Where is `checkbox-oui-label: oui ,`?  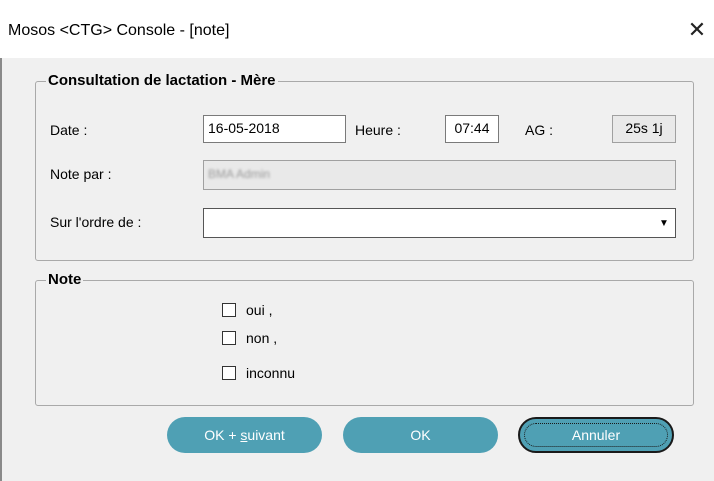
checkbox-oui-label: oui , is located at coordinates (259, 310).